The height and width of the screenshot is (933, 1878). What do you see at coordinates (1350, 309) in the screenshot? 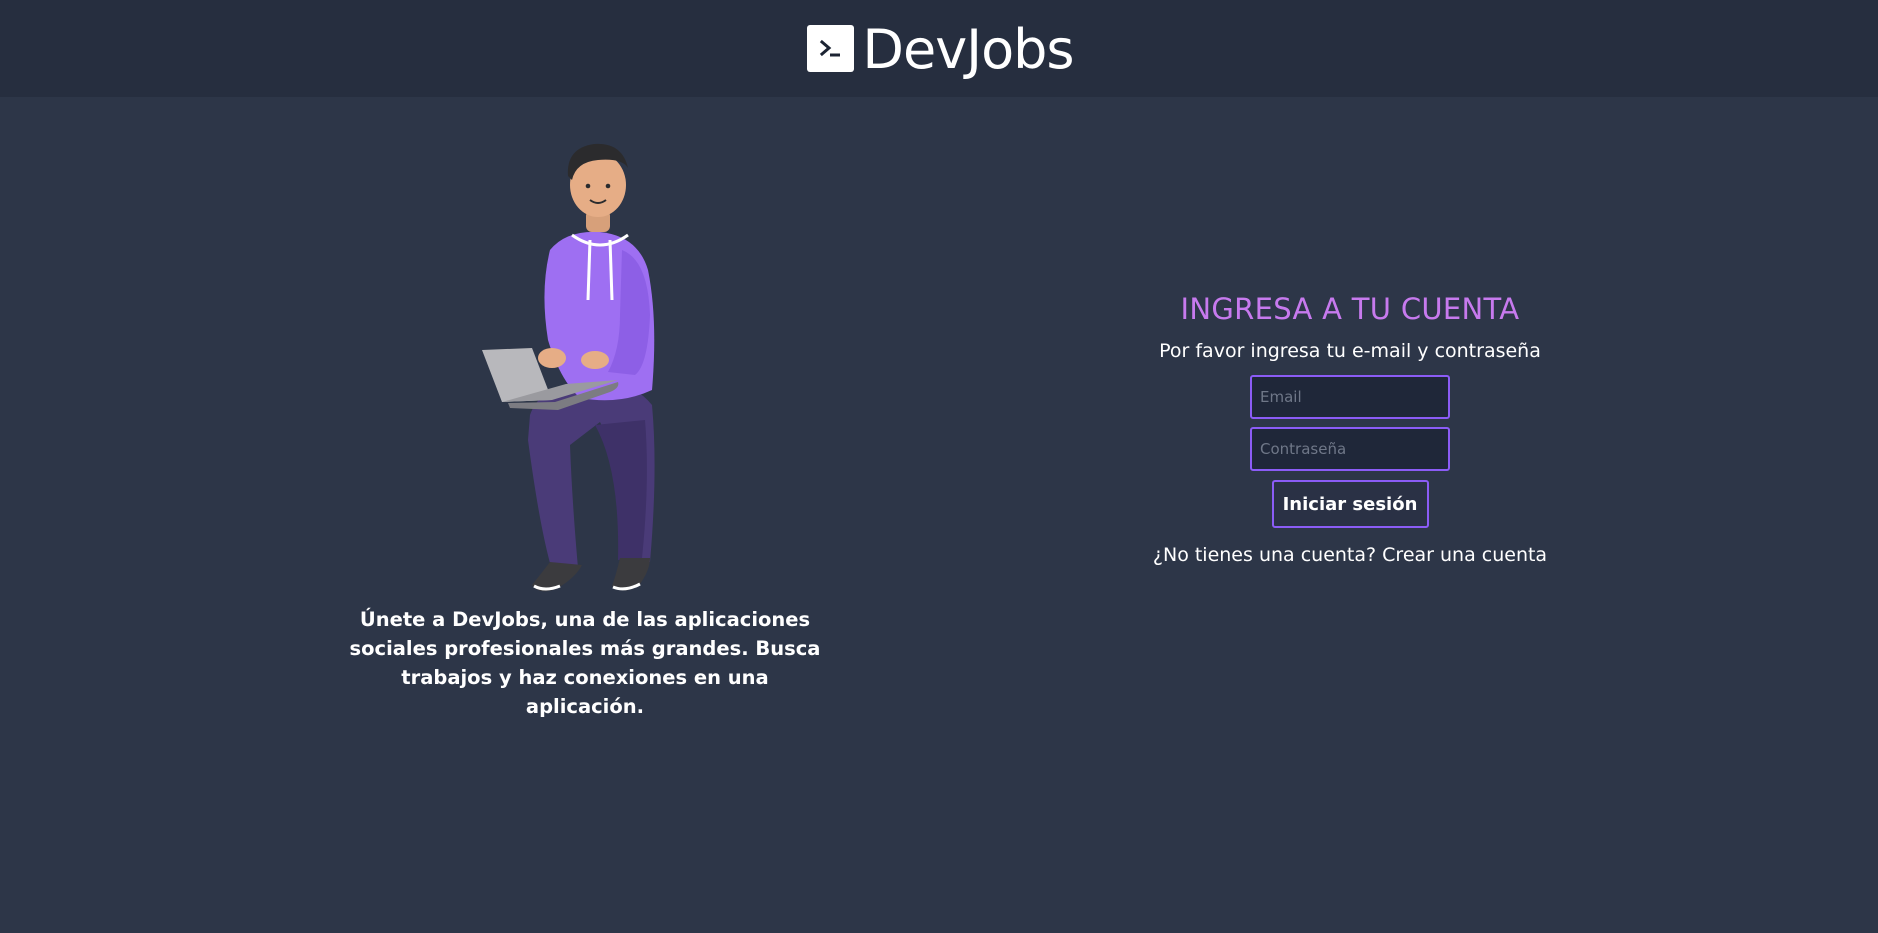
I see `login-title: INGRESA A TU CUENTA` at bounding box center [1350, 309].